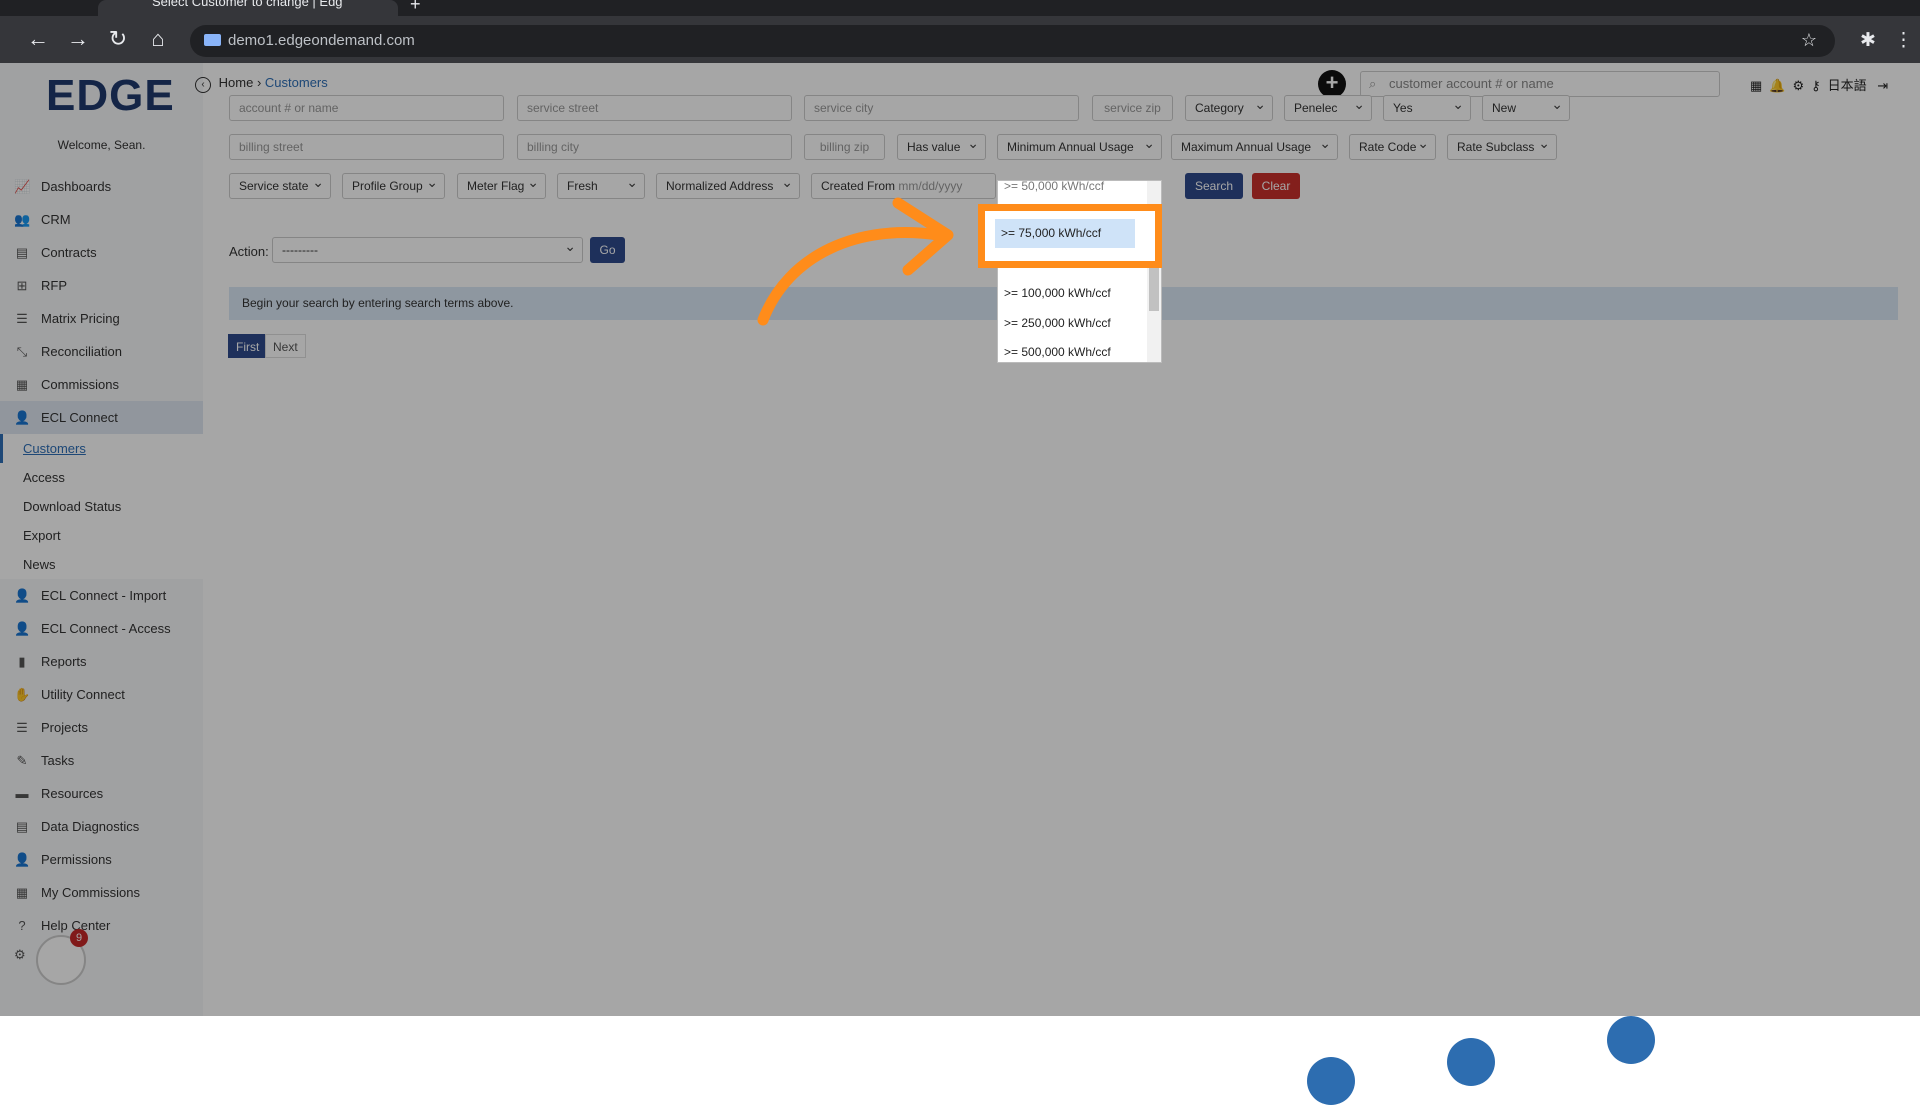 Image resolution: width=1920 pixels, height=1105 pixels. What do you see at coordinates (38, 39) in the screenshot?
I see `back-icon: ←` at bounding box center [38, 39].